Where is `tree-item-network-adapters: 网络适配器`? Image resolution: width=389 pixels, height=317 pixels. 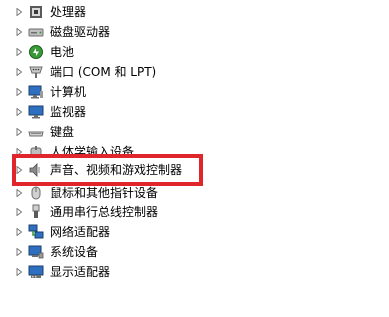 tree-item-network-adapters: 网络适配器 is located at coordinates (62, 232).